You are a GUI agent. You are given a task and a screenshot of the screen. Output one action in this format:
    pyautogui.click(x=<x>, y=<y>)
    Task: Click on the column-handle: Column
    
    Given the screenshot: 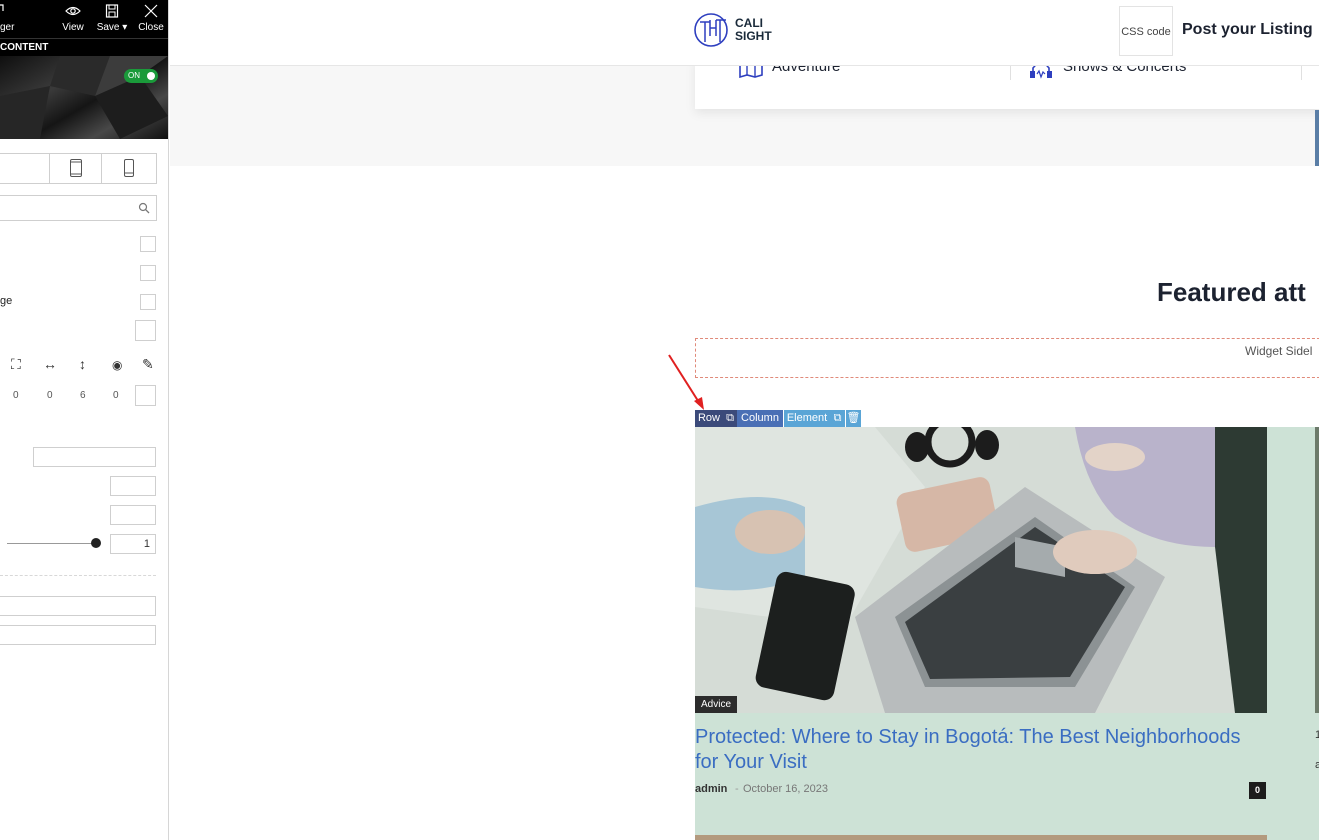 What is the action you would take?
    pyautogui.click(x=760, y=418)
    